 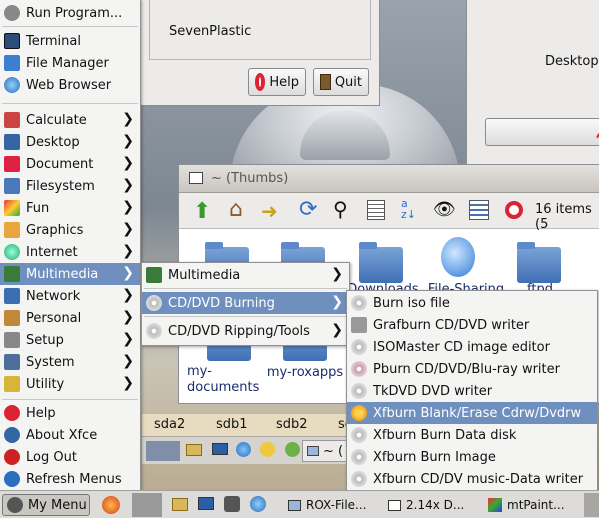 What do you see at coordinates (41, 413) in the screenshot?
I see `menu-label: Help` at bounding box center [41, 413].